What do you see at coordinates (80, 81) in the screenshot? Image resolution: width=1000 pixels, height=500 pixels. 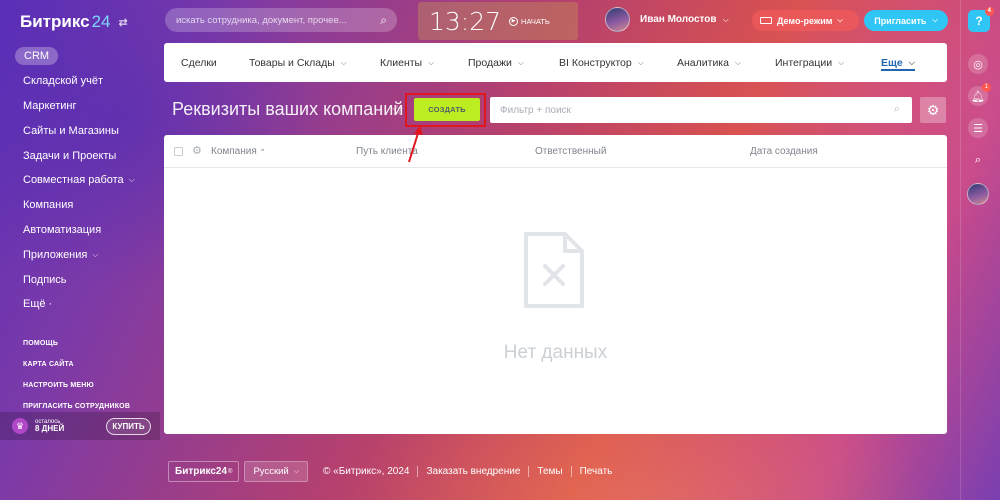 I see `sidebar-item-inventory: Складской учёт` at bounding box center [80, 81].